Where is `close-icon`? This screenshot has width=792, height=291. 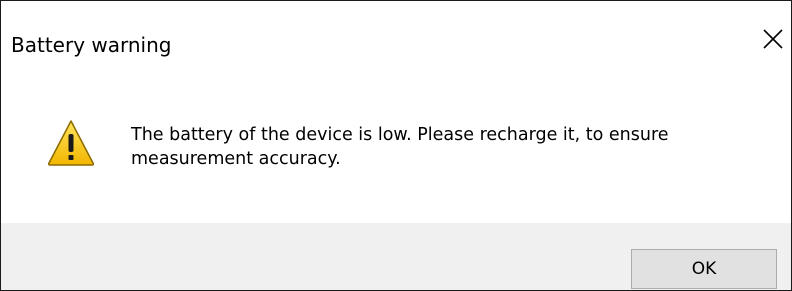 close-icon is located at coordinates (773, 39).